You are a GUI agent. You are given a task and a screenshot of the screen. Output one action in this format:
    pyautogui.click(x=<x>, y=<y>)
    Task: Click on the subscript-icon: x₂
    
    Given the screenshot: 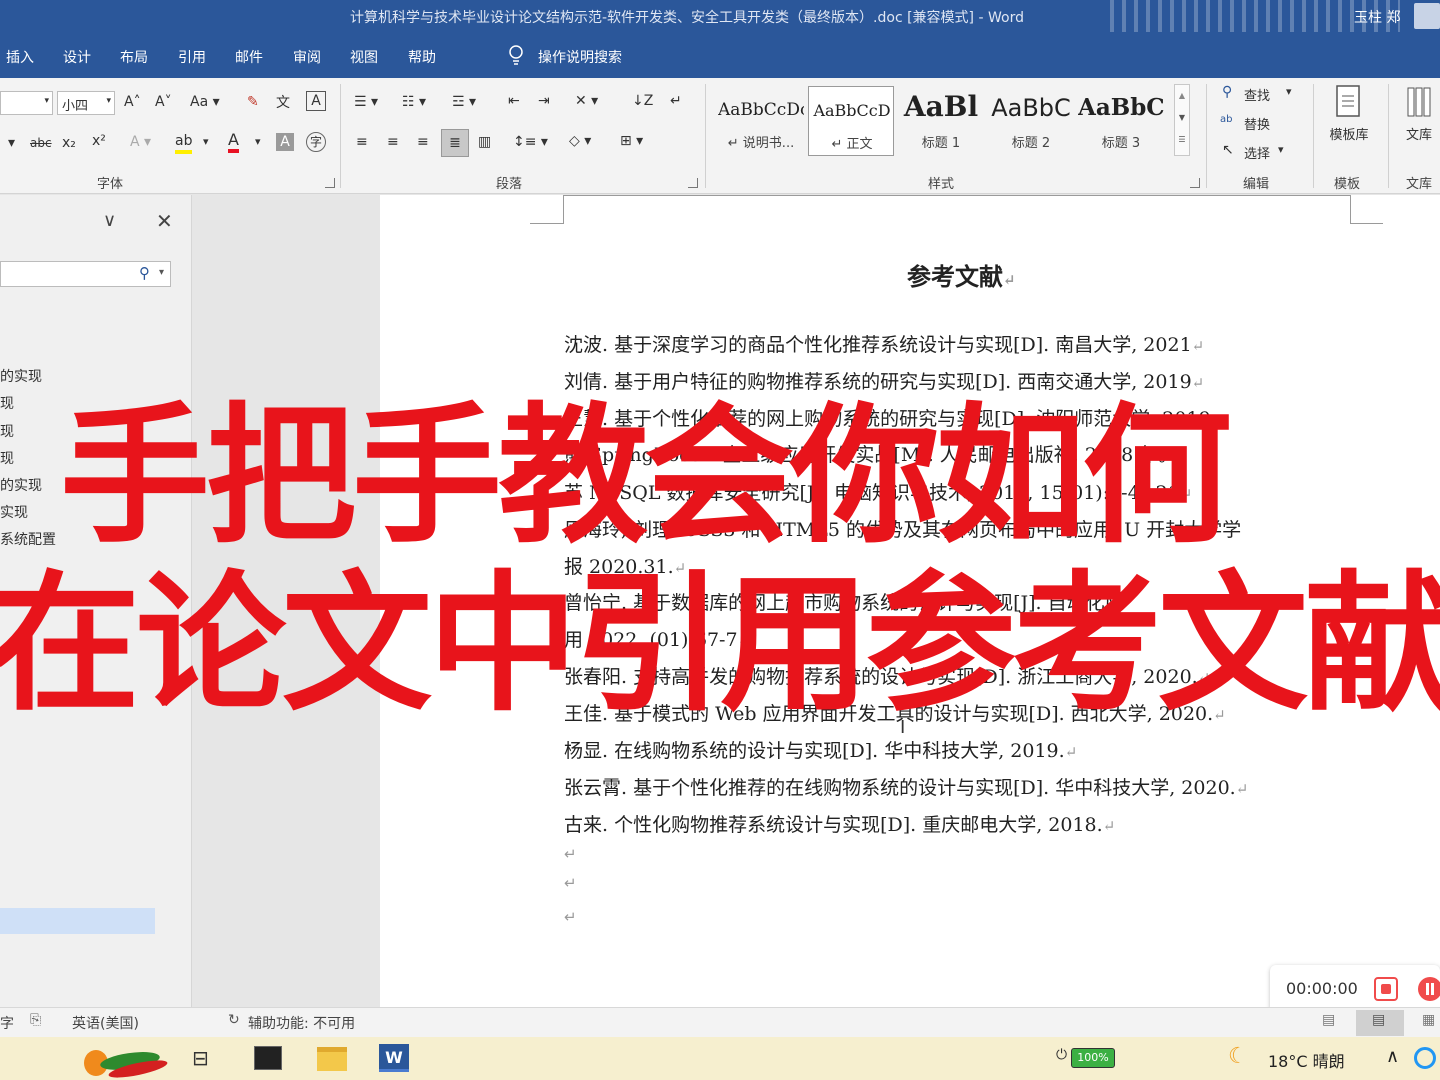 What is the action you would take?
    pyautogui.click(x=69, y=143)
    